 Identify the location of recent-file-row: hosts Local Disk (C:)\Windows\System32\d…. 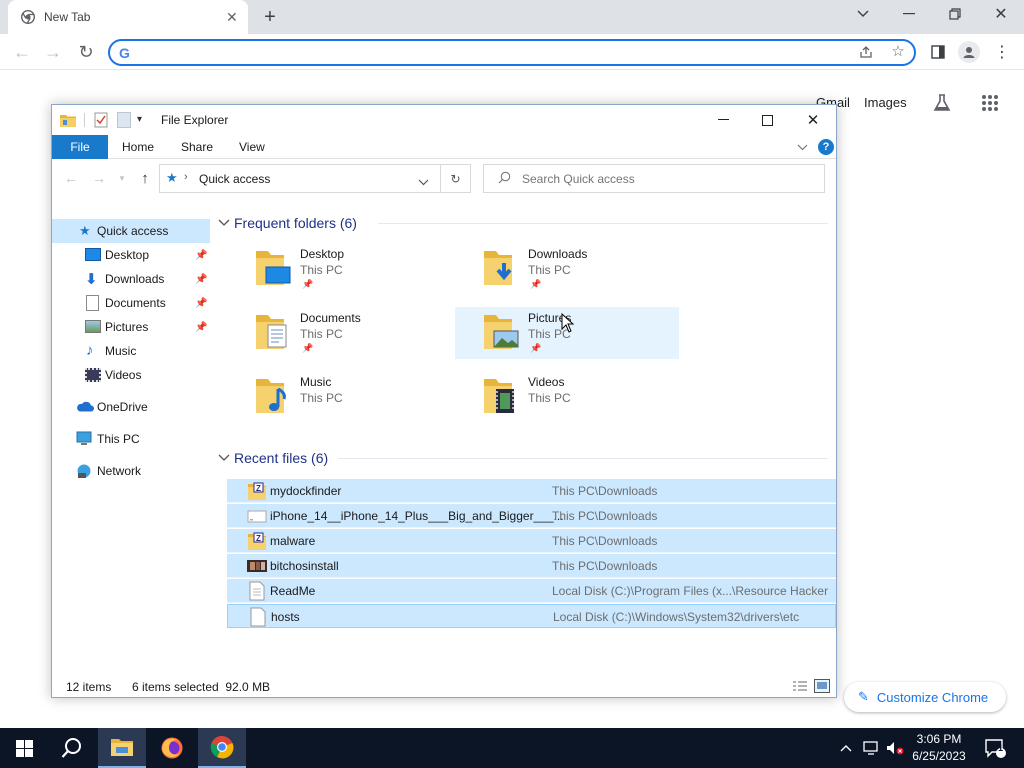
(531, 616).